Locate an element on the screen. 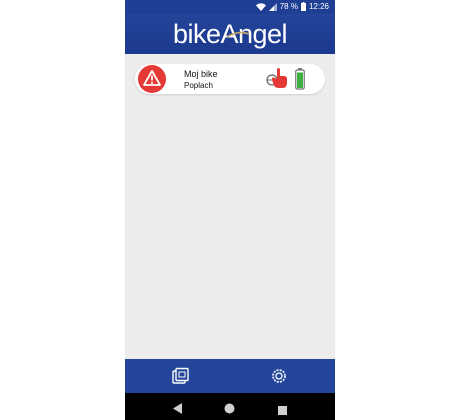 This screenshot has width=460, height=420. cell-signal-icon is located at coordinates (272, 6).